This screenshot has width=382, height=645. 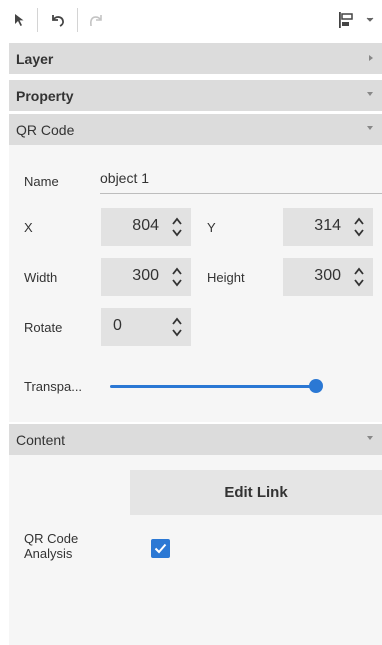 What do you see at coordinates (195, 129) in the screenshot?
I see `section-qr-code: QR Code` at bounding box center [195, 129].